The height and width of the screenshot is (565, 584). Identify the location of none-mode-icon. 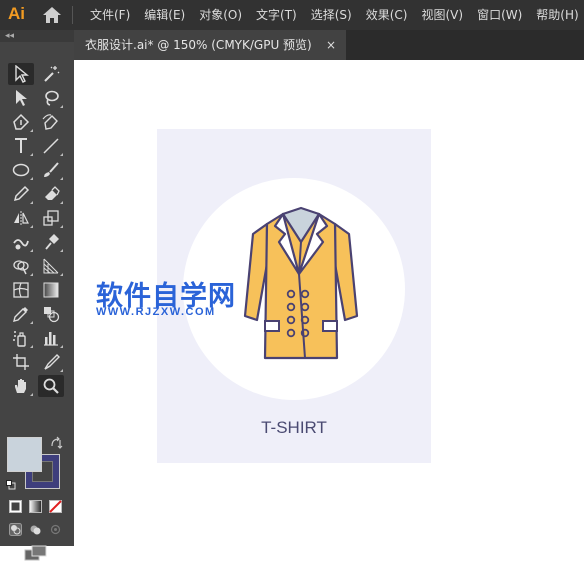
(55, 505).